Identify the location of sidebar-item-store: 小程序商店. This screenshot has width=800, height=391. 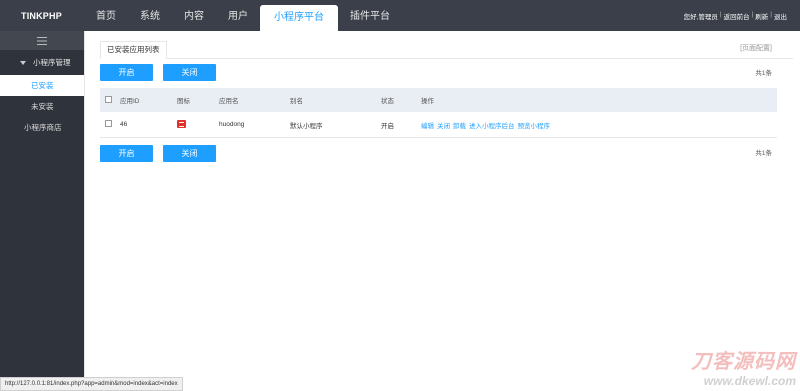
(42, 127).